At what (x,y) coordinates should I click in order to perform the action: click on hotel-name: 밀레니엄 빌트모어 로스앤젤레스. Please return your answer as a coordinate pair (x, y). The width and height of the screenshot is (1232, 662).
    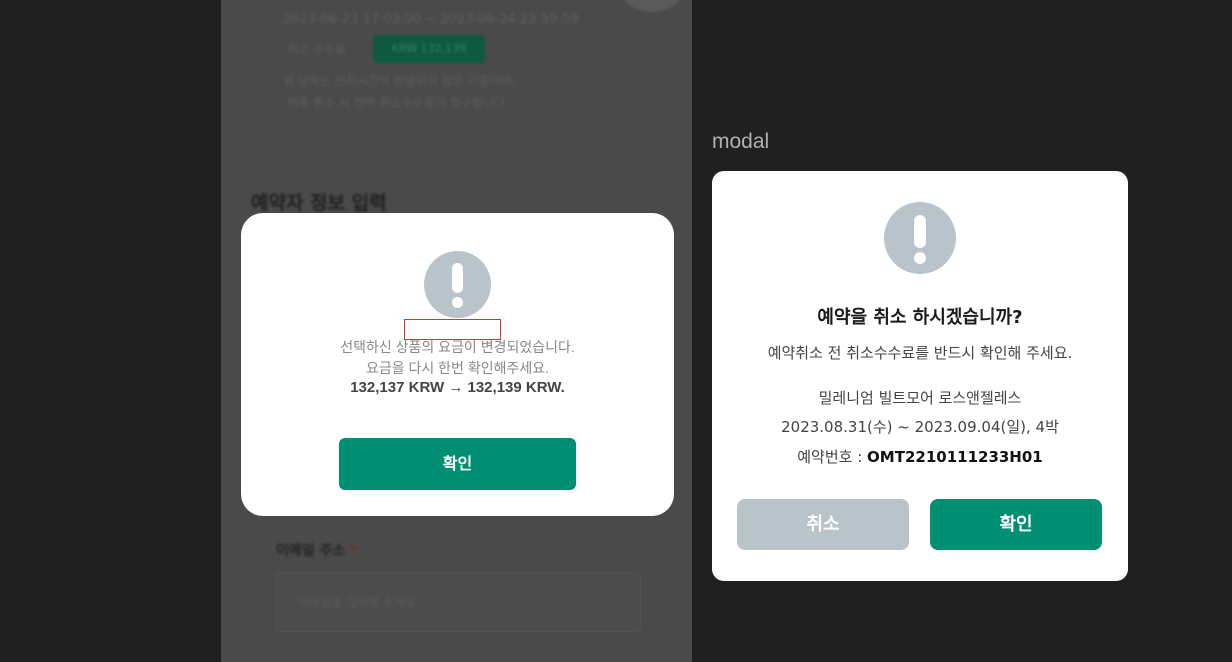
    Looking at the image, I should click on (920, 398).